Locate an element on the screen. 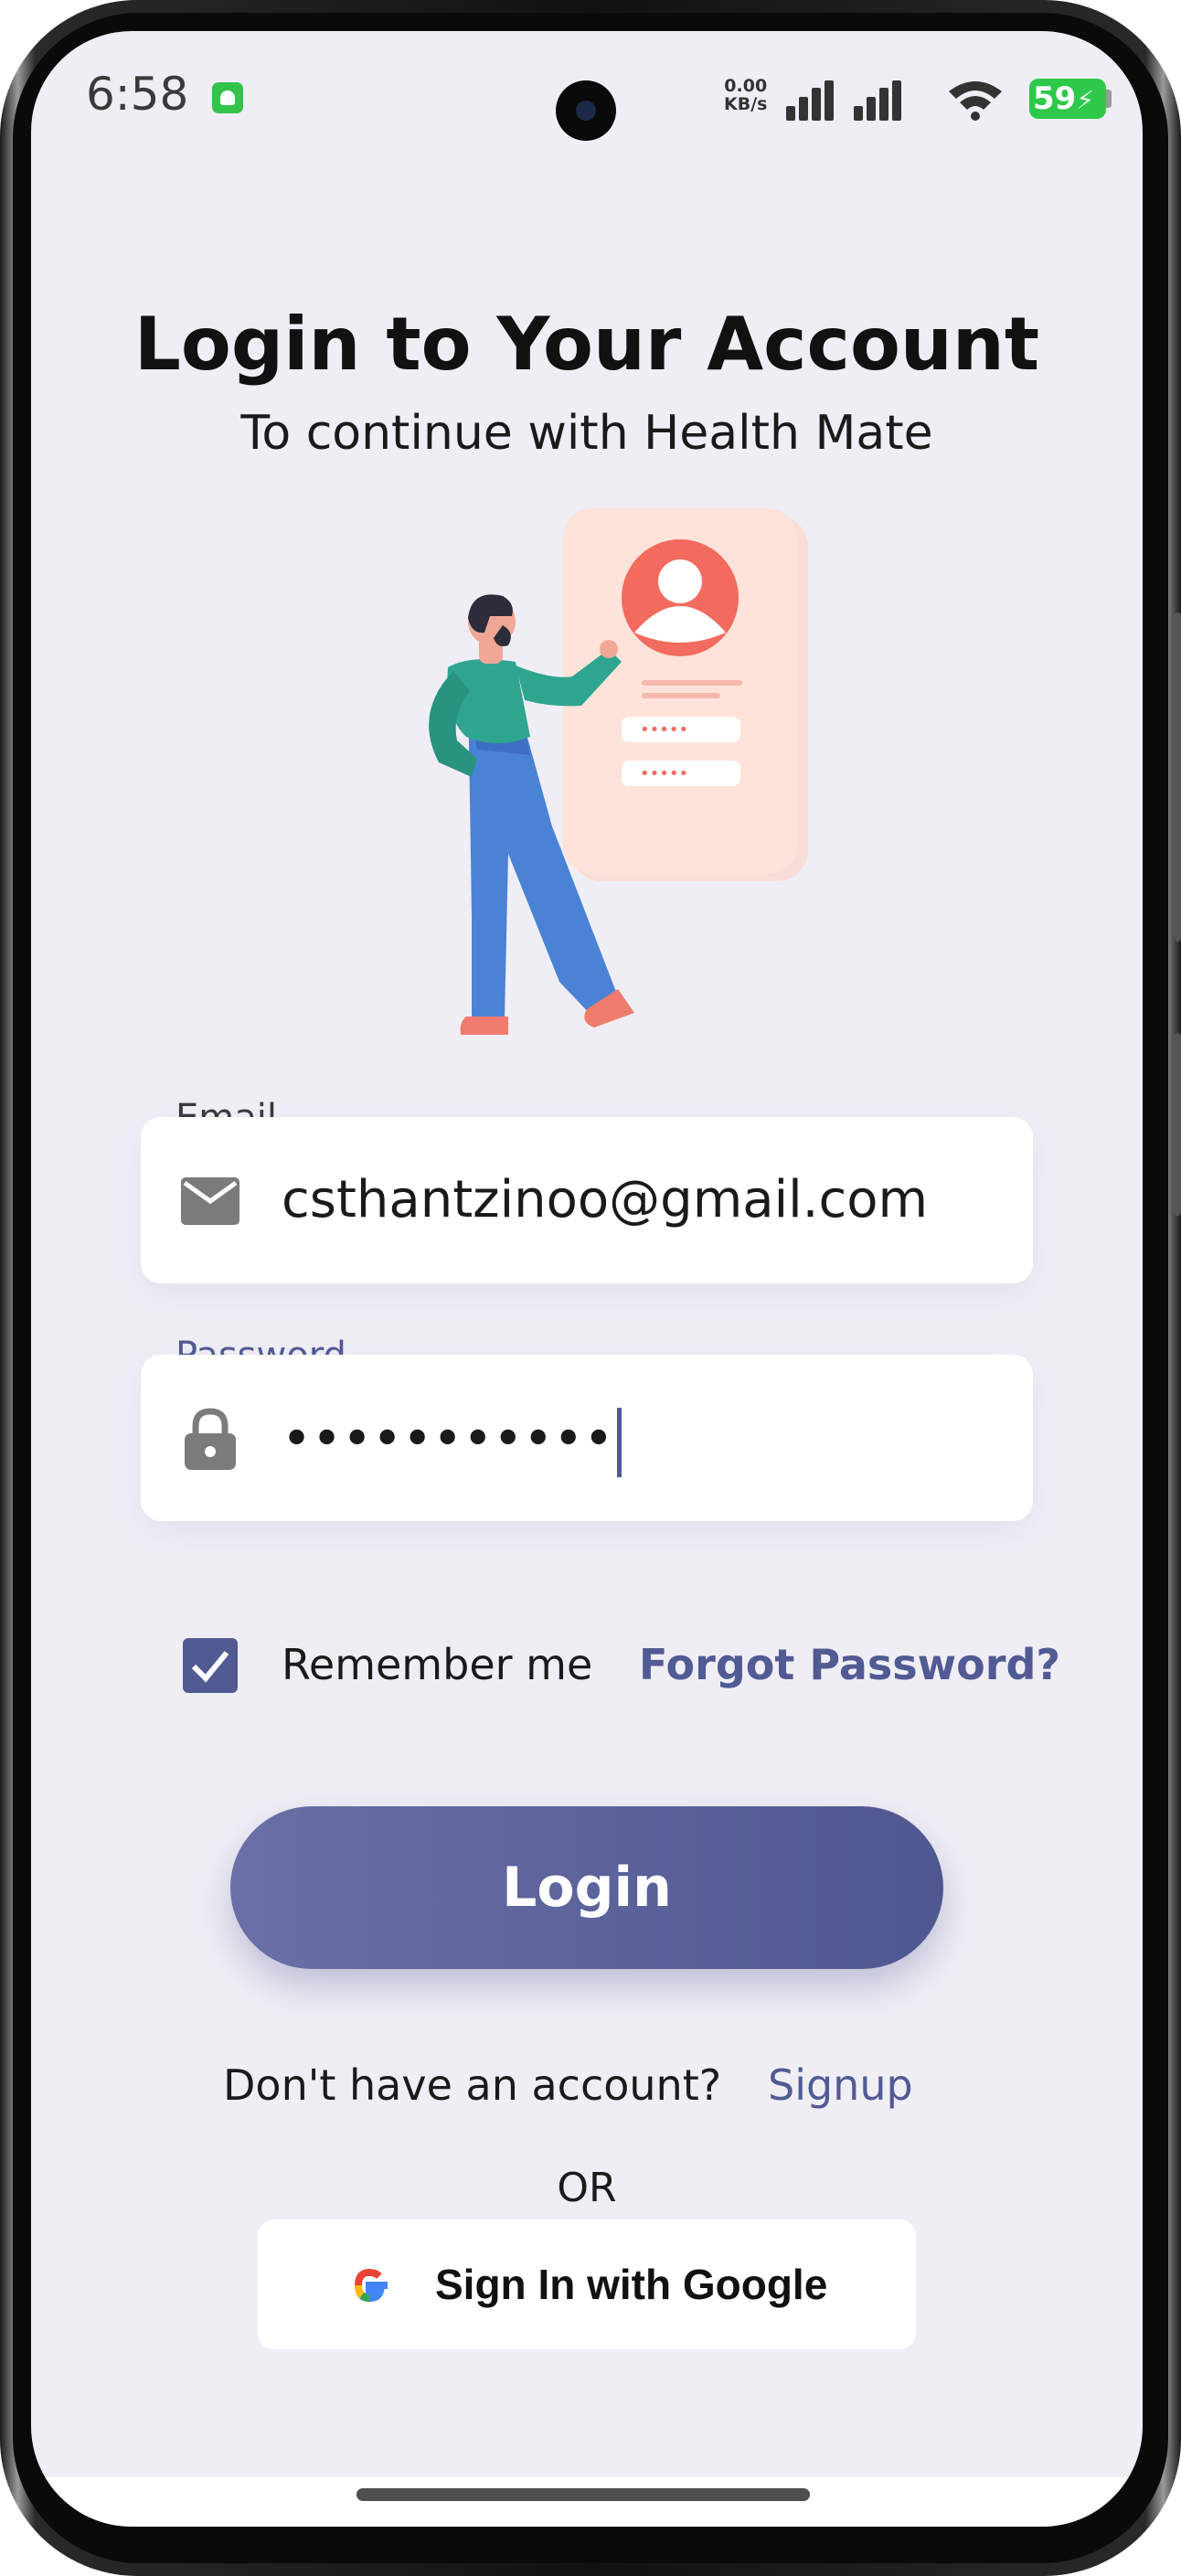 This screenshot has height=2576, width=1181. network-speed: 0.00 KB/s is located at coordinates (745, 95).